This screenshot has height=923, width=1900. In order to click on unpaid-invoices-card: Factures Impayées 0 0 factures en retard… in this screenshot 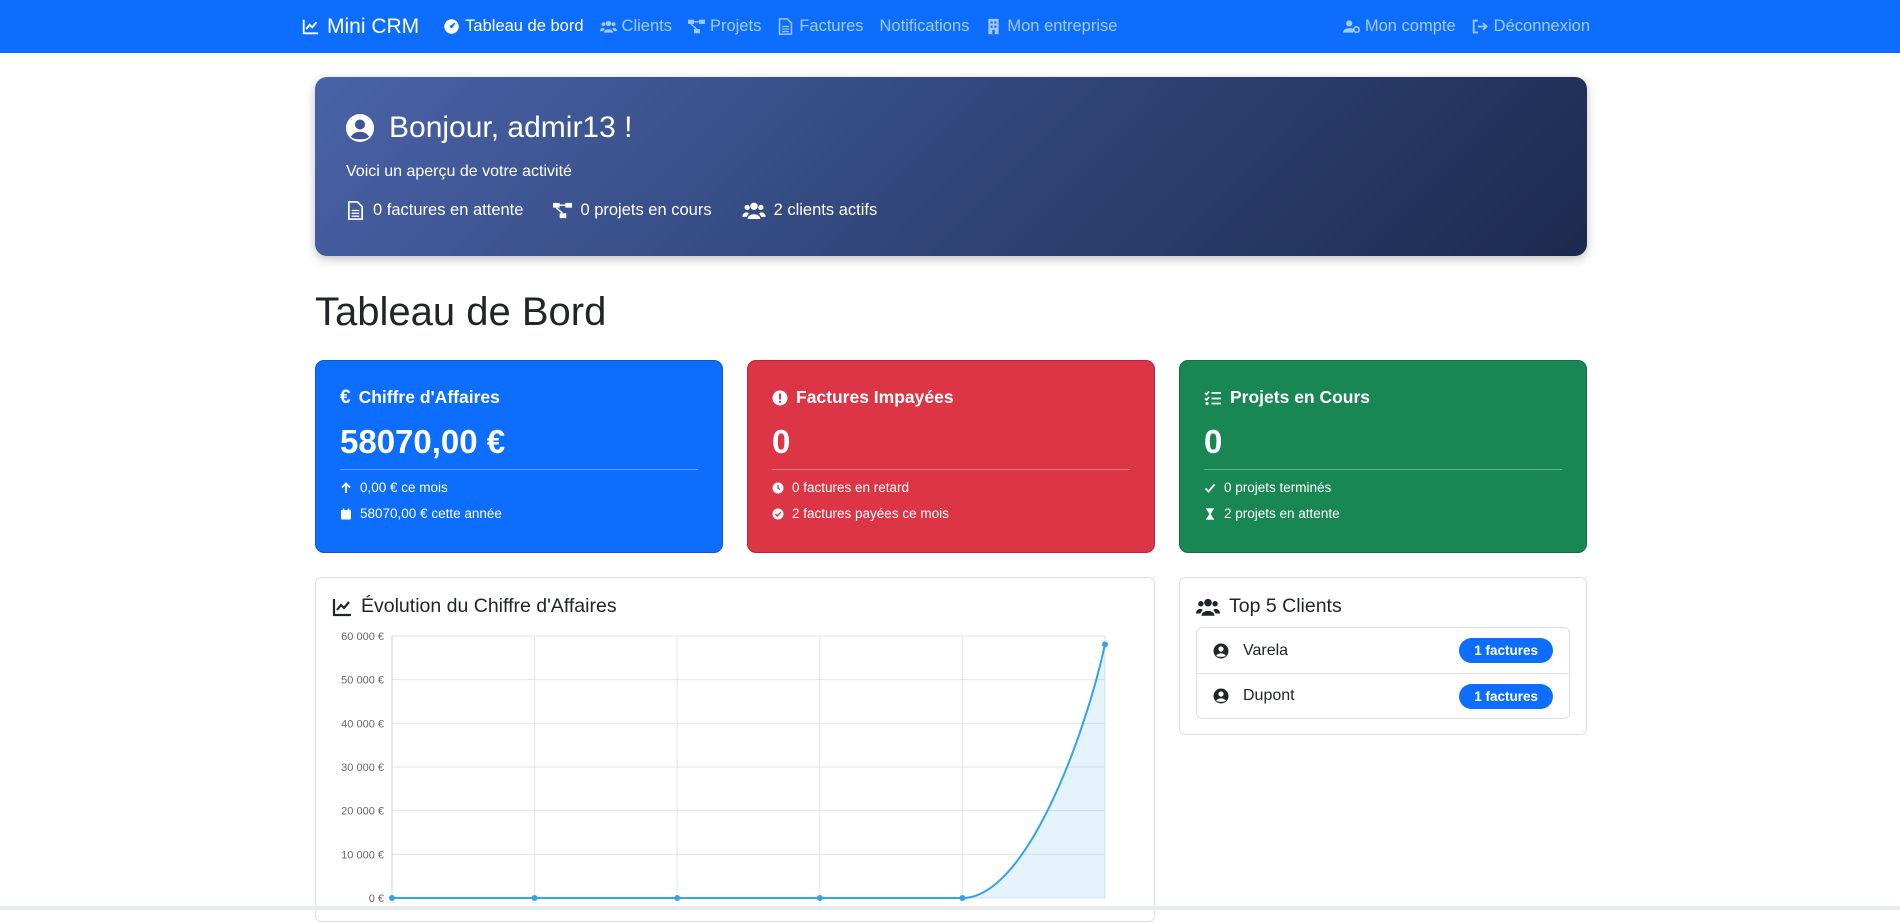, I will do `click(951, 456)`.